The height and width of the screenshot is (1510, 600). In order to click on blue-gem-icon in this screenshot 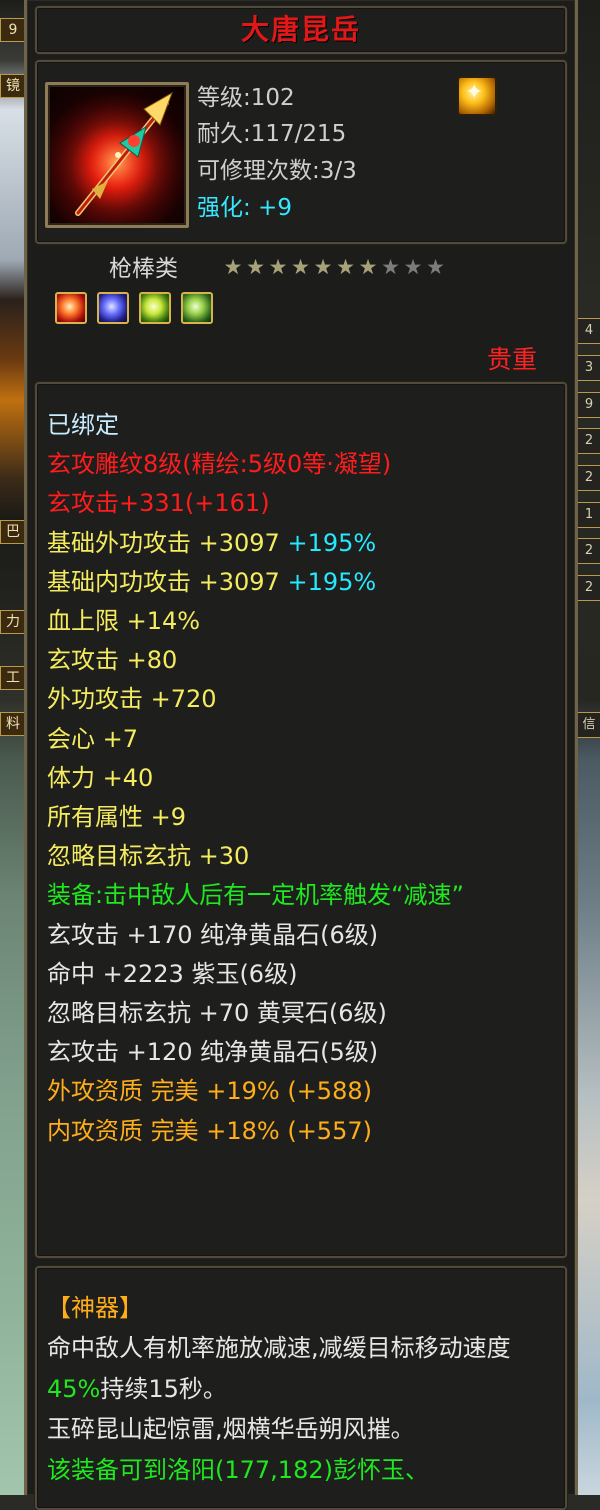, I will do `click(113, 308)`.